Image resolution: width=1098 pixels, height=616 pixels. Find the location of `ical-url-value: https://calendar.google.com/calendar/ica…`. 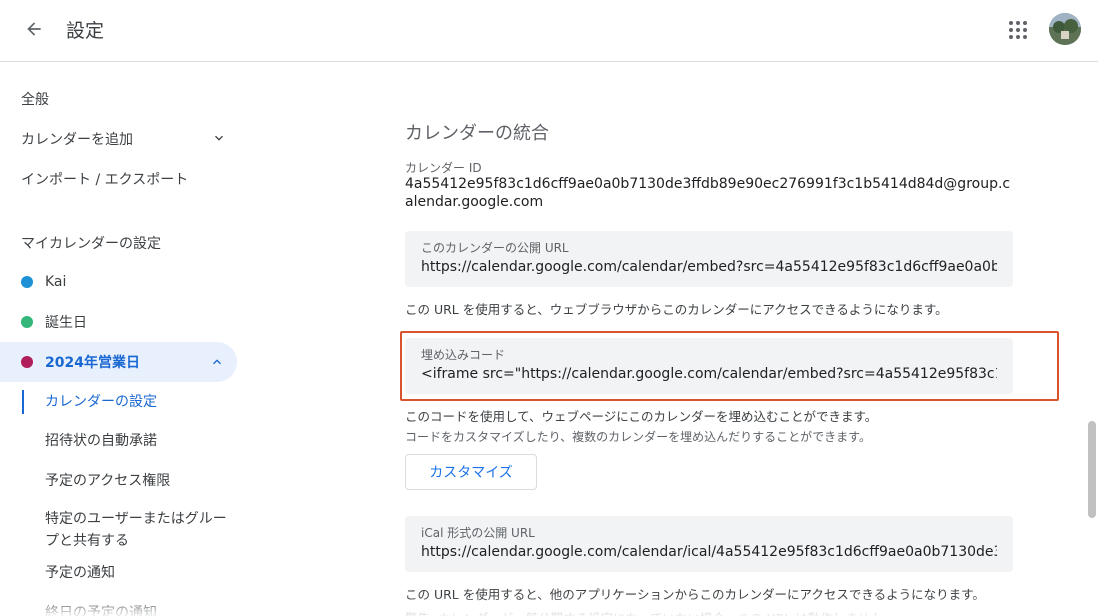

ical-url-value: https://calendar.google.com/calendar/ica… is located at coordinates (709, 552).